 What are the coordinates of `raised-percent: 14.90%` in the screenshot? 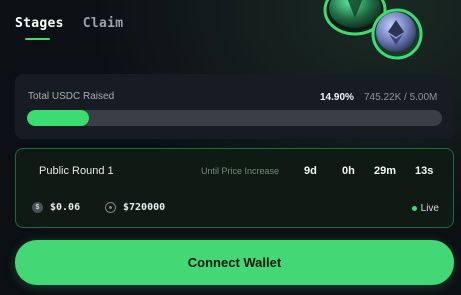 It's located at (337, 97).